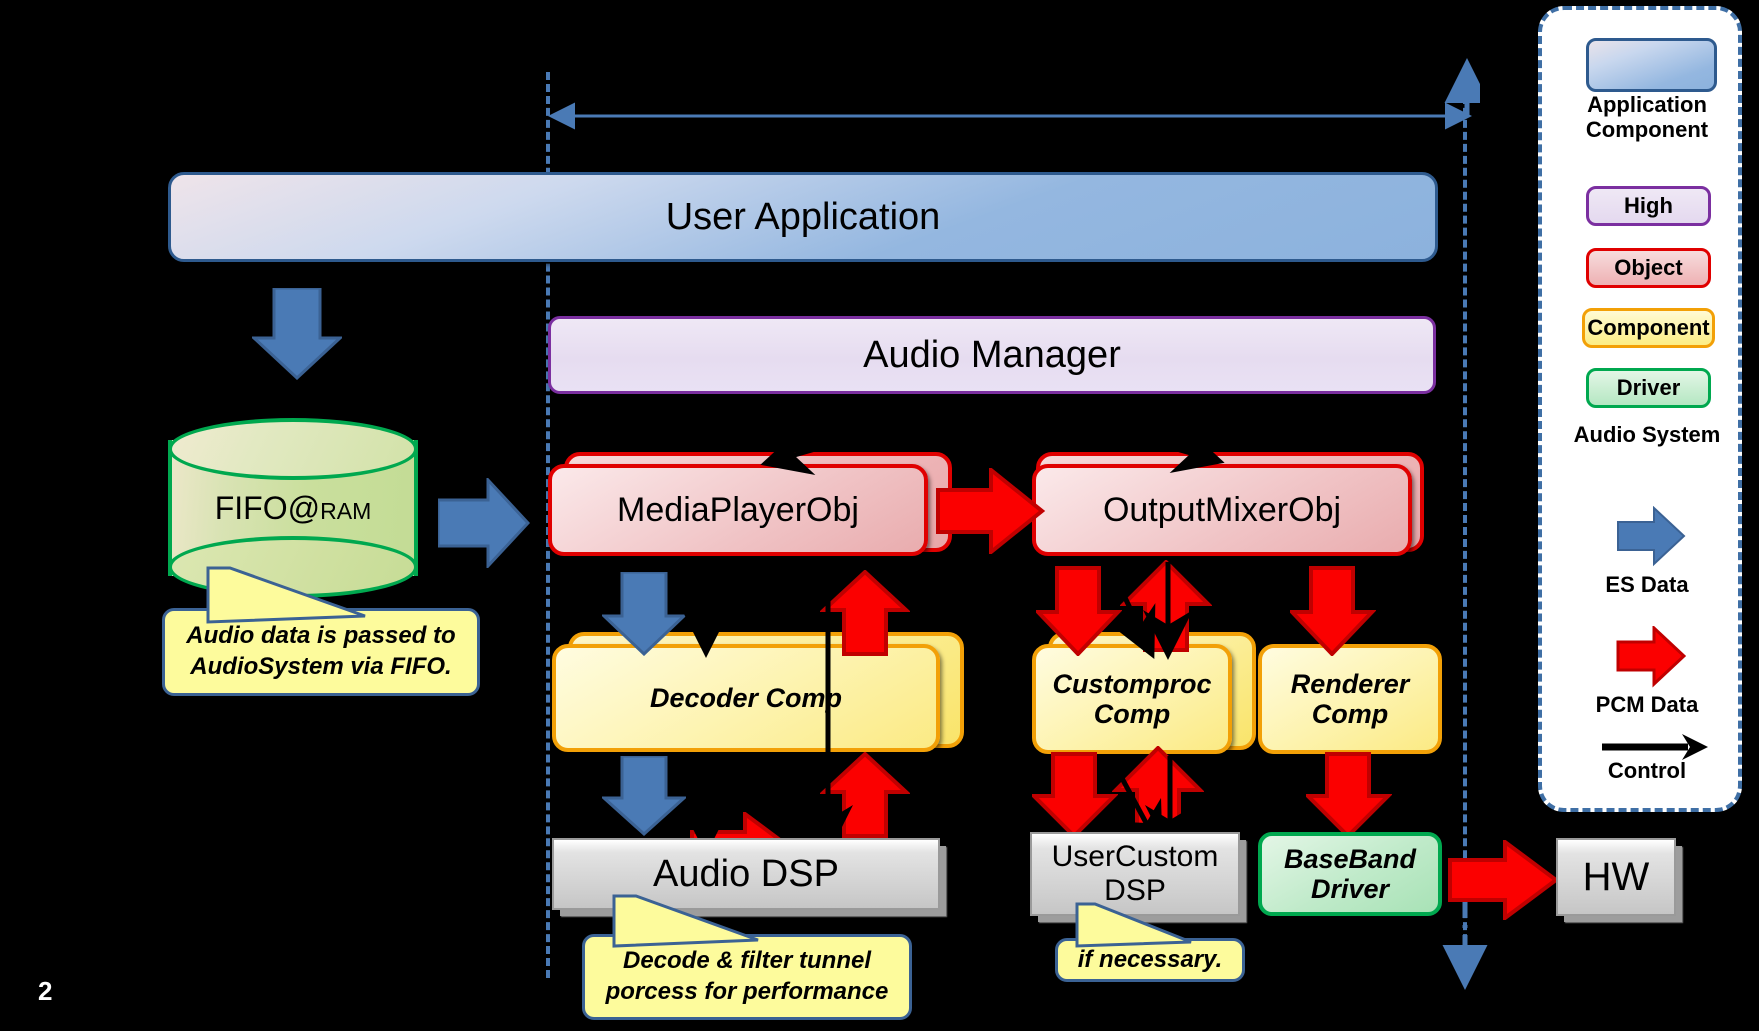 This screenshot has width=1759, height=1031. I want to click on legend-chip-object-label: Object, so click(1648, 267).